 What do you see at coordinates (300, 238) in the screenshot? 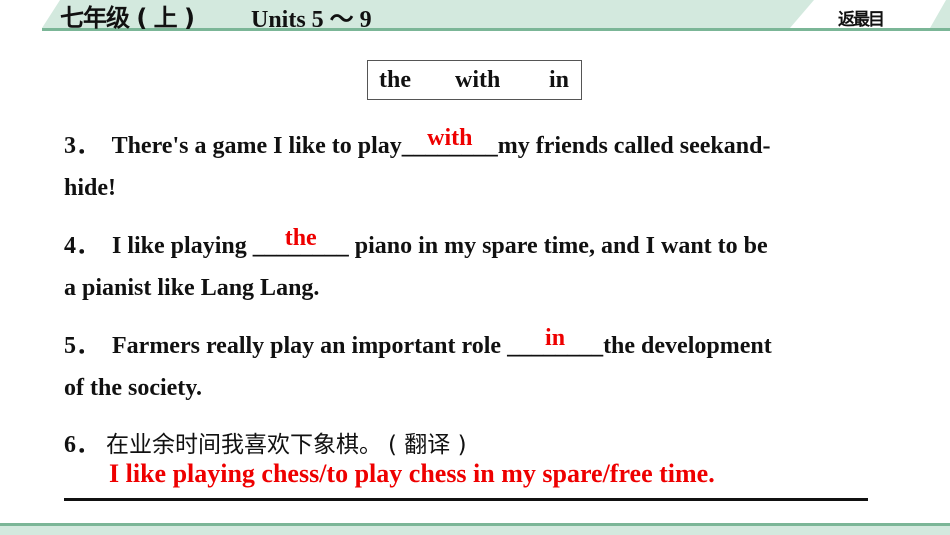
I see `answer-text: the` at bounding box center [300, 238].